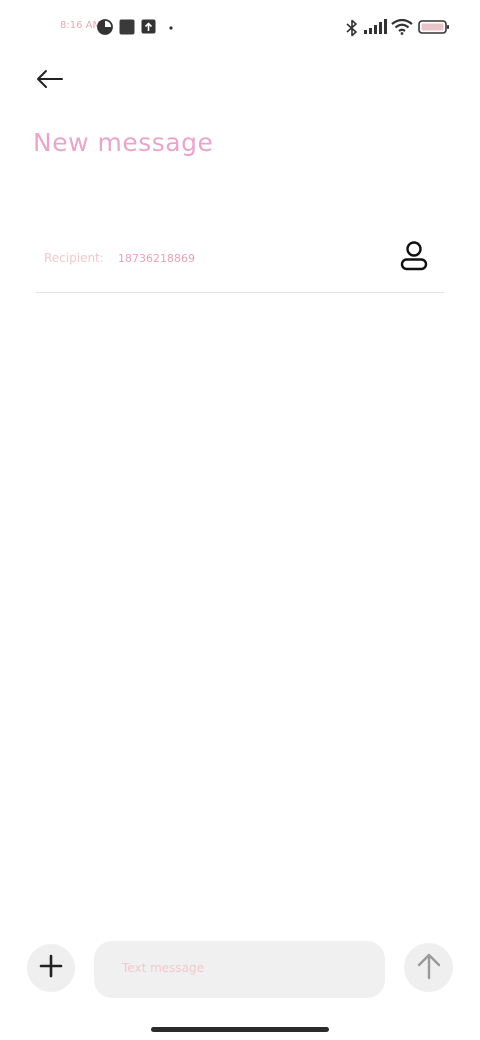  I want to click on contact-person-icon, so click(414, 258).